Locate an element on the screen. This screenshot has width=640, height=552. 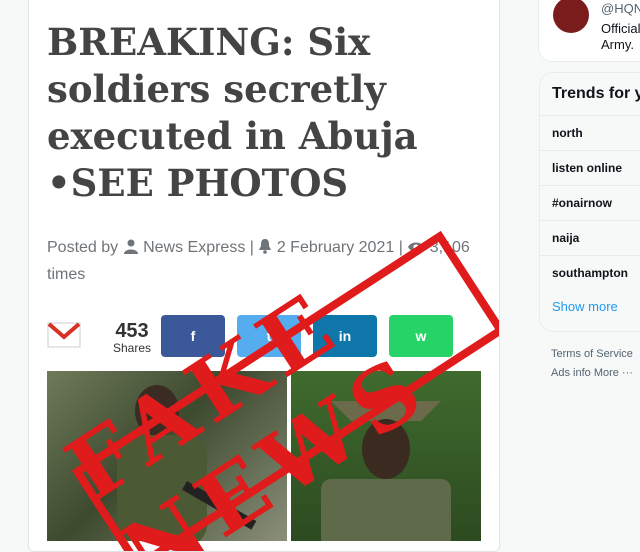
soldier-photo-left is located at coordinates (167, 456).